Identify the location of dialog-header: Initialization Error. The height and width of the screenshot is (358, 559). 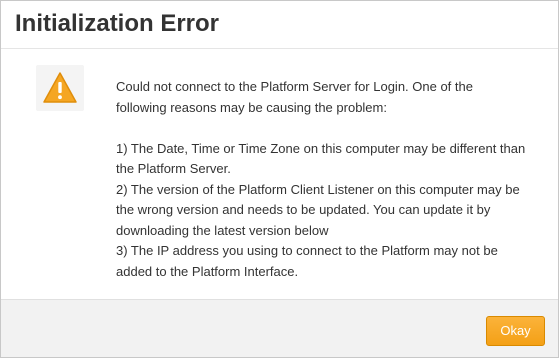
(279, 25).